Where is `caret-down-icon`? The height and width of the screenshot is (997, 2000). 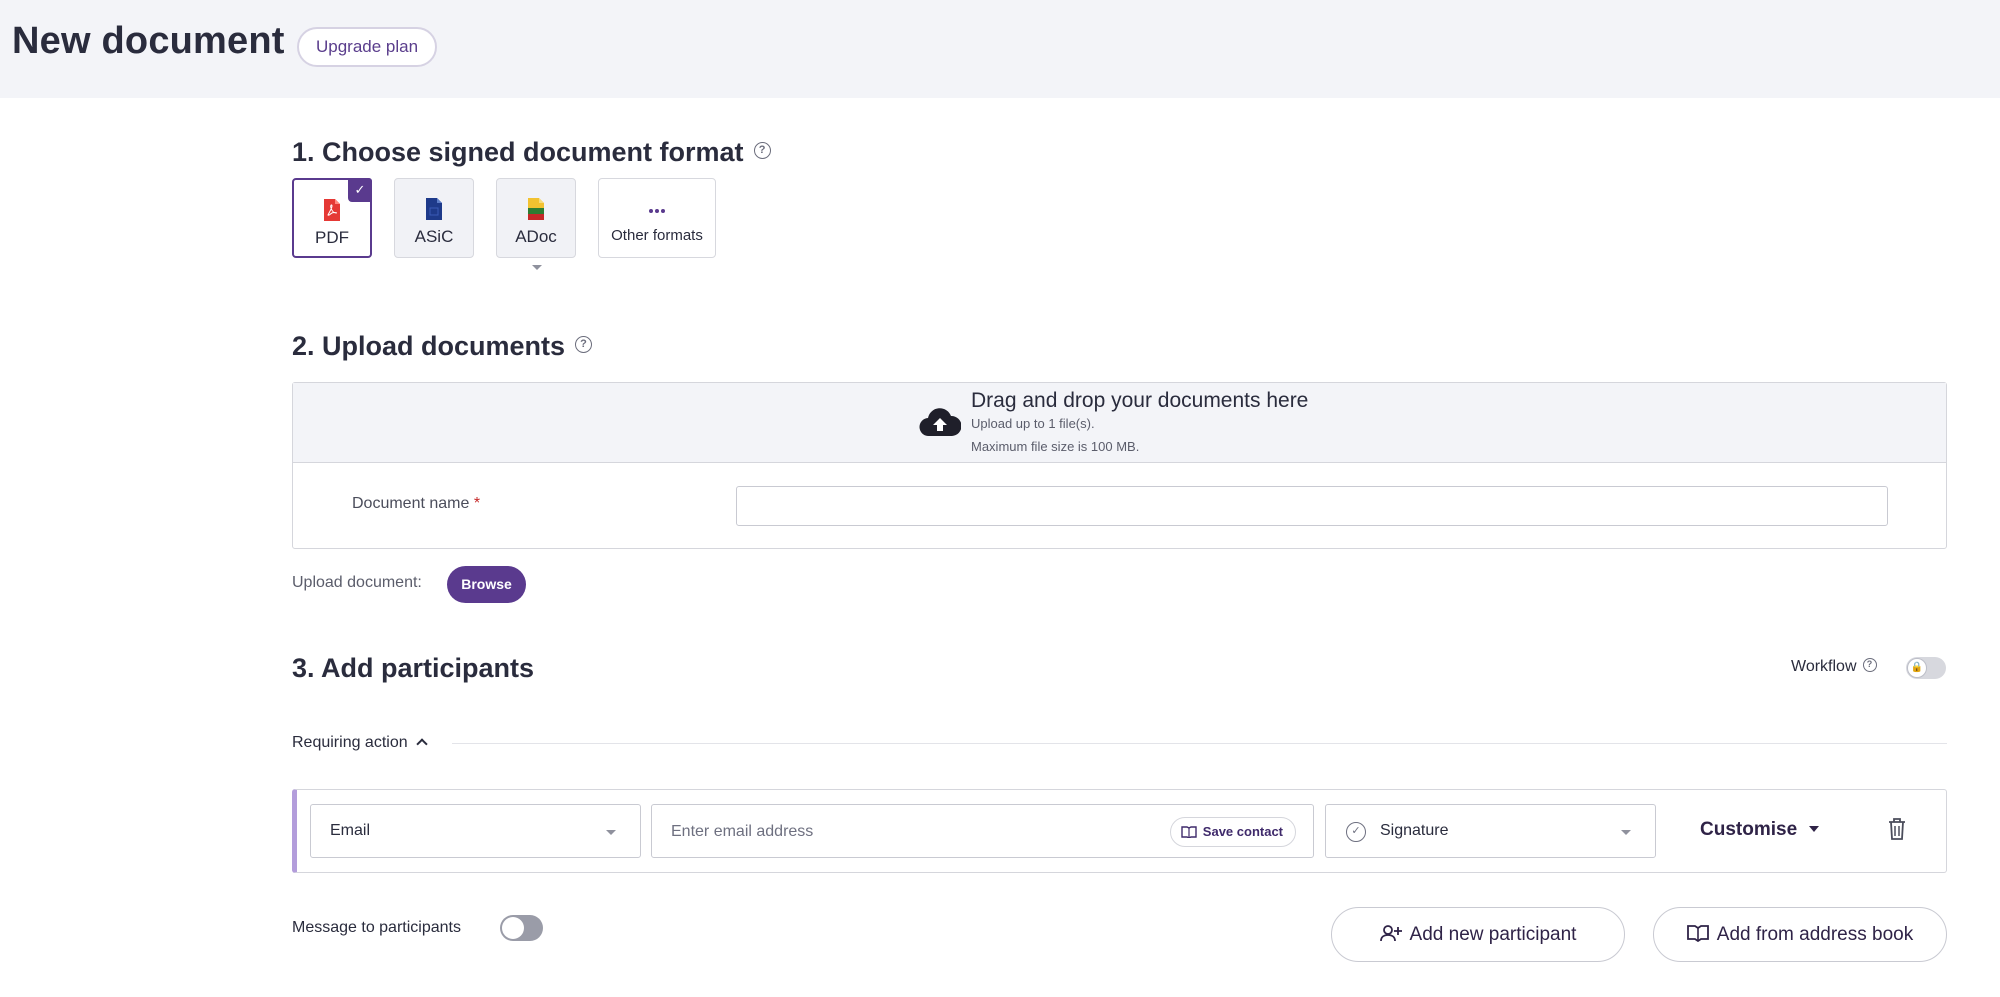 caret-down-icon is located at coordinates (1814, 829).